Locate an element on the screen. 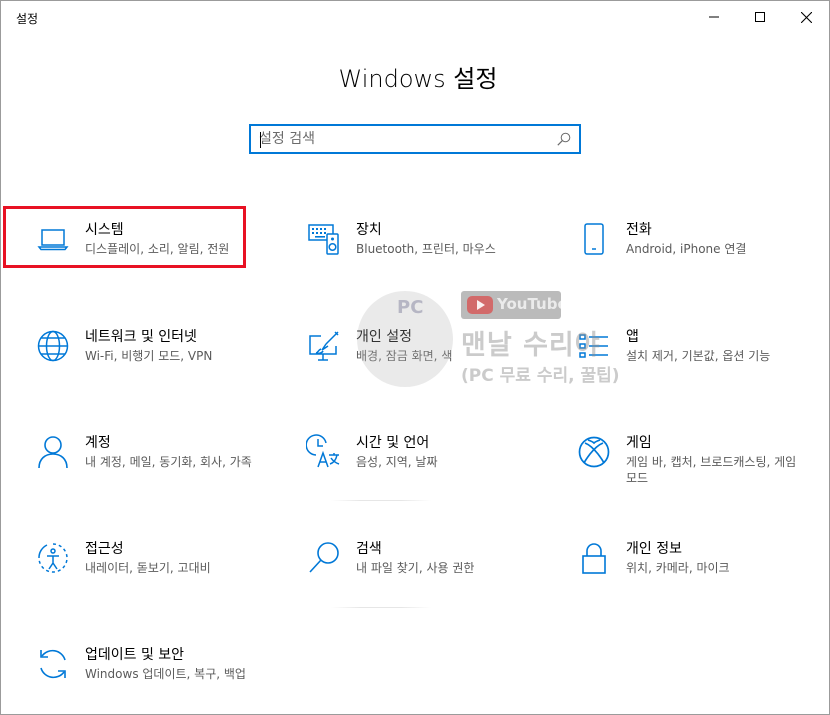 The height and width of the screenshot is (715, 830). ease-of-access-icon is located at coordinates (53, 558).